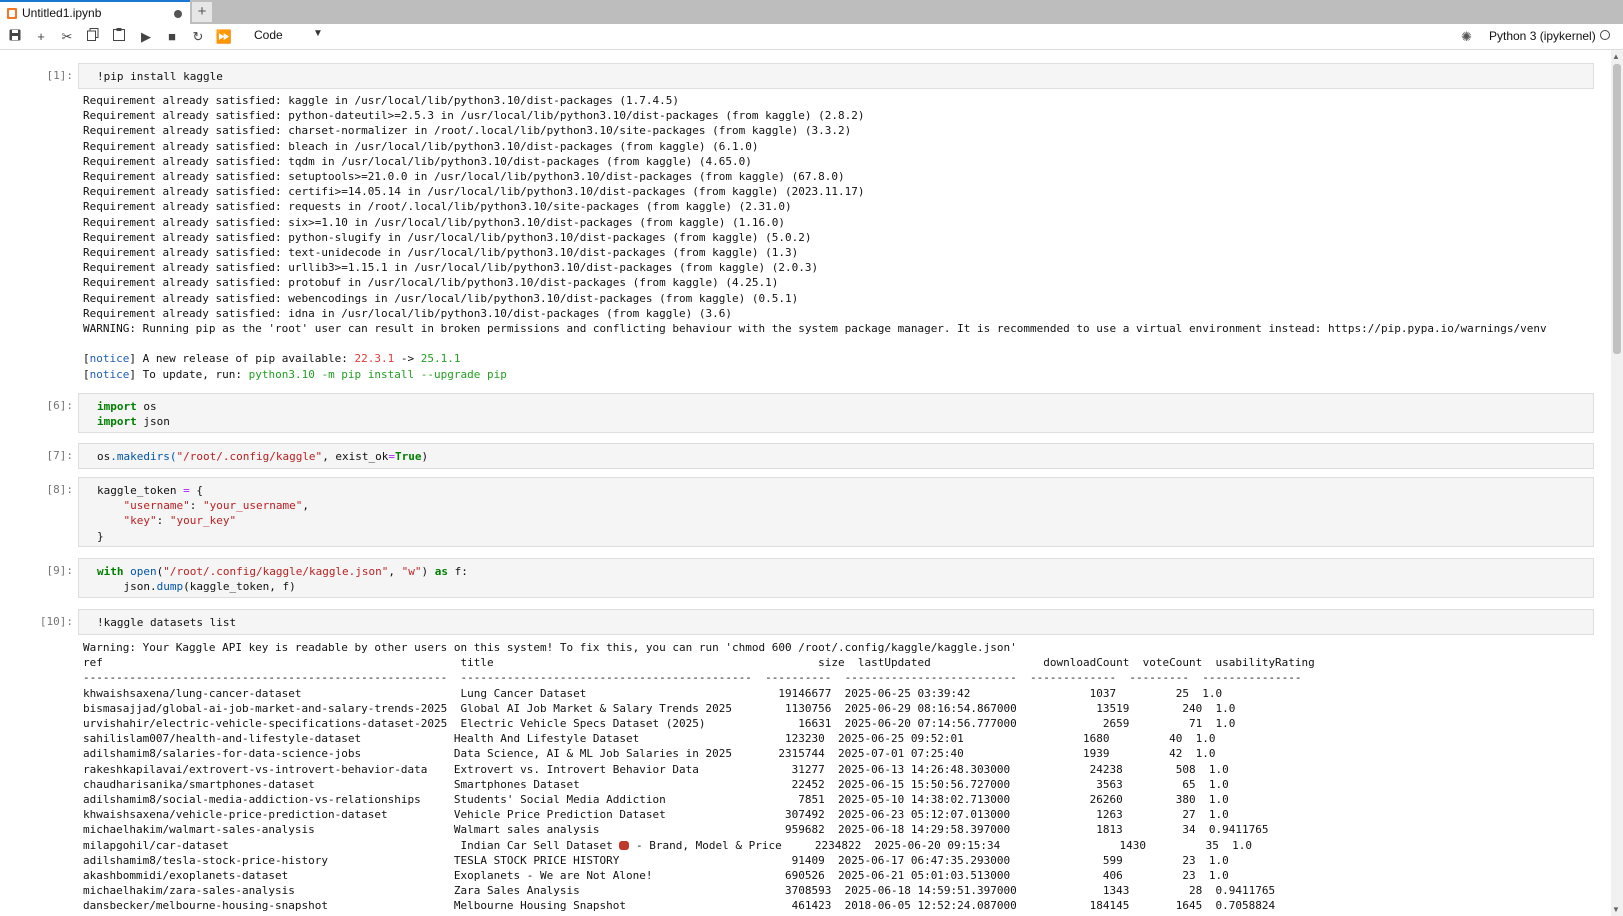 The width and height of the screenshot is (1623, 916). Describe the element at coordinates (245, 359) in the screenshot. I see `notice-text: A new release of pip available:` at that location.